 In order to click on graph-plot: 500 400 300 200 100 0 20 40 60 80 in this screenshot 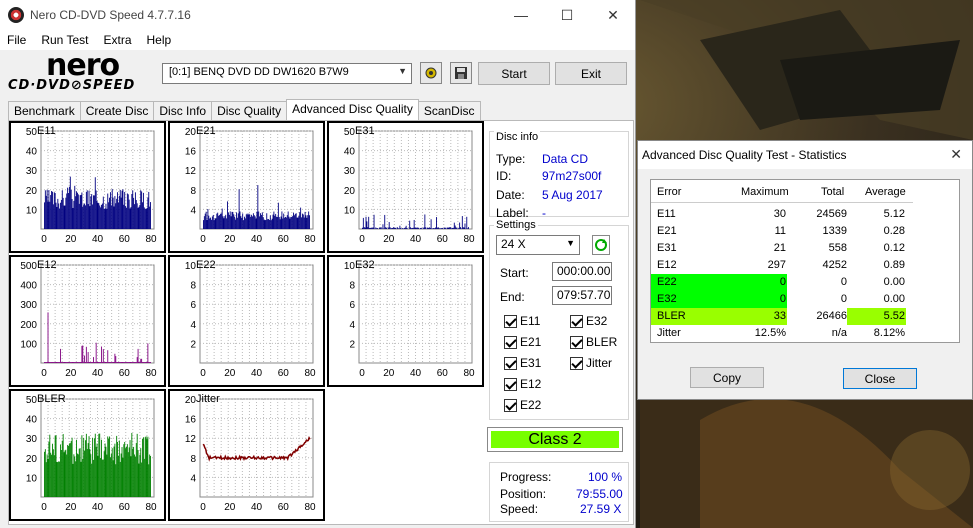, I will do `click(88, 320)`.